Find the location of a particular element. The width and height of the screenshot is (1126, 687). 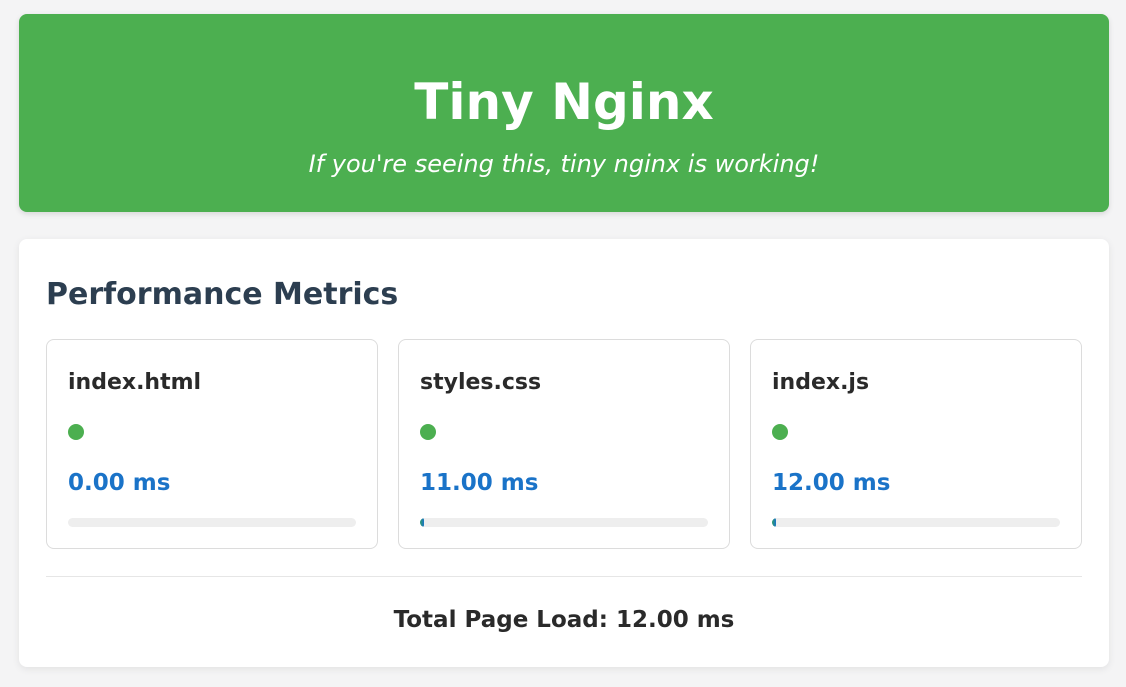

file-name: styles.css is located at coordinates (481, 382).